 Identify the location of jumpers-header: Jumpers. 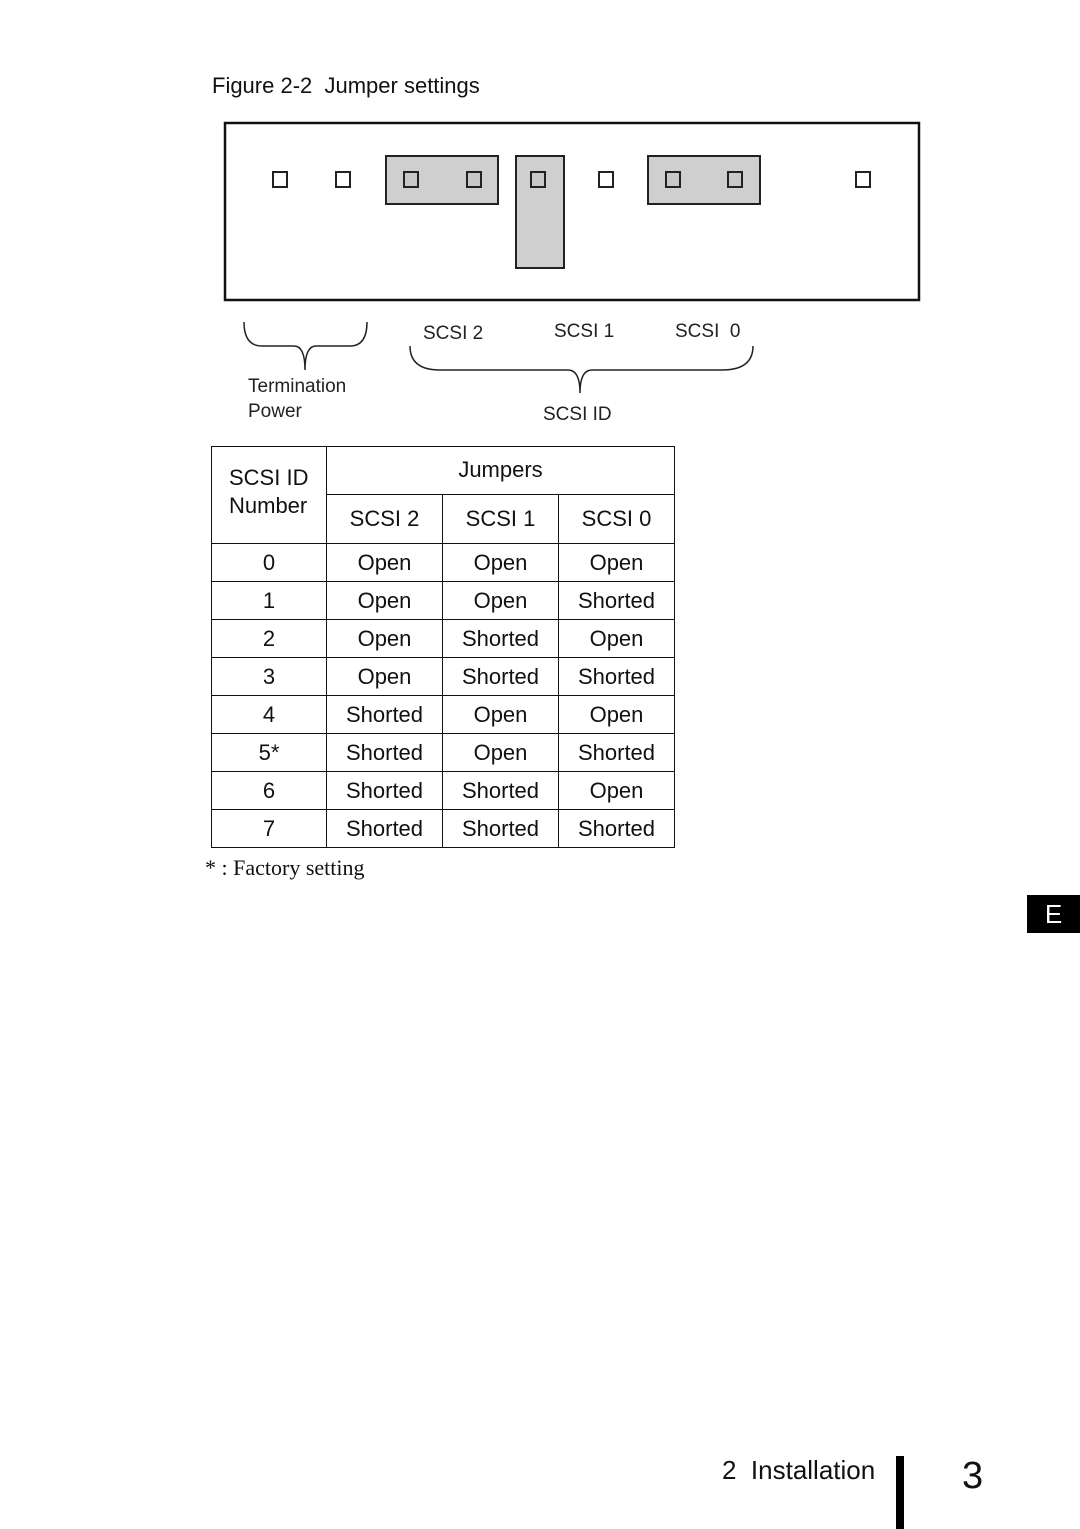
(500, 470).